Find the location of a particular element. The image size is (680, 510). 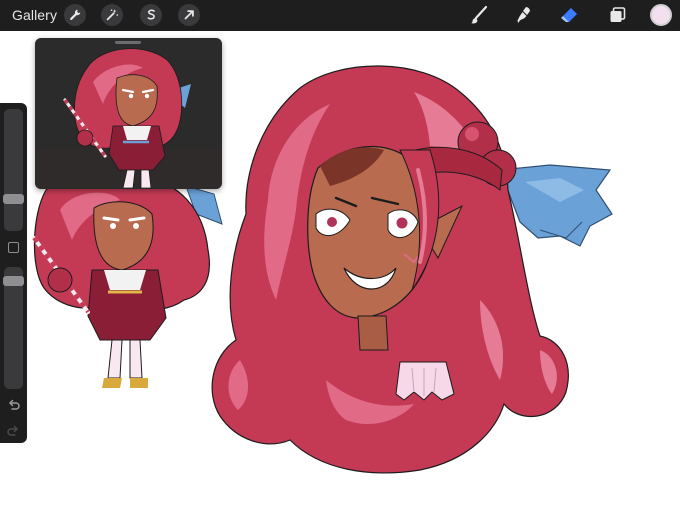

color-picker-swatch is located at coordinates (661, 15).